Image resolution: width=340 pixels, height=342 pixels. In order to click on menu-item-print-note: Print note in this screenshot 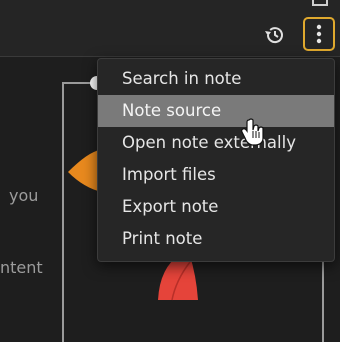, I will do `click(216, 239)`.